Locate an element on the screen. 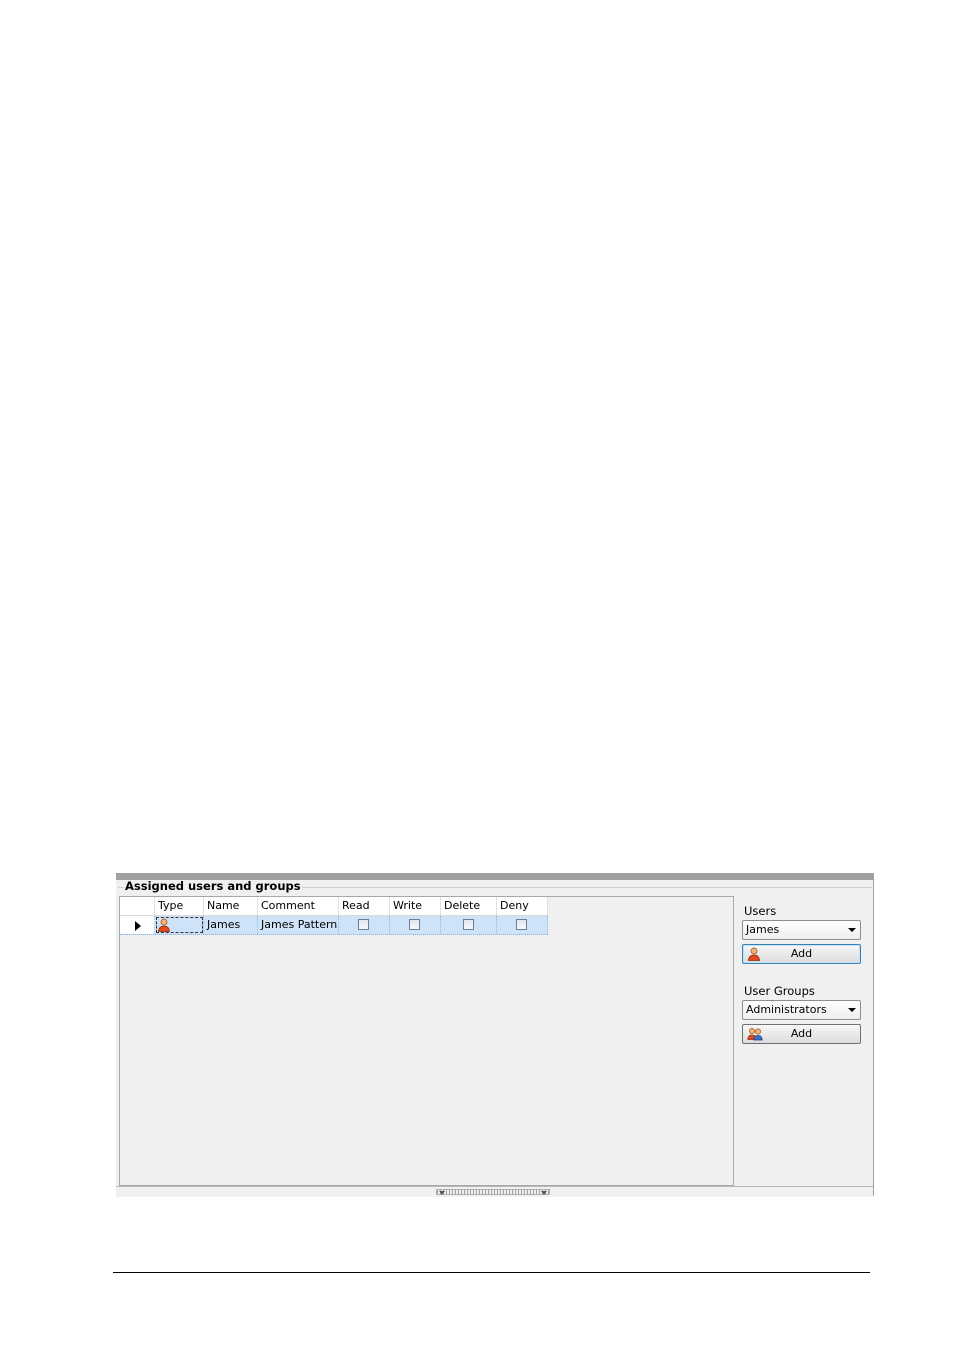  column-header-write: Write is located at coordinates (415, 906).